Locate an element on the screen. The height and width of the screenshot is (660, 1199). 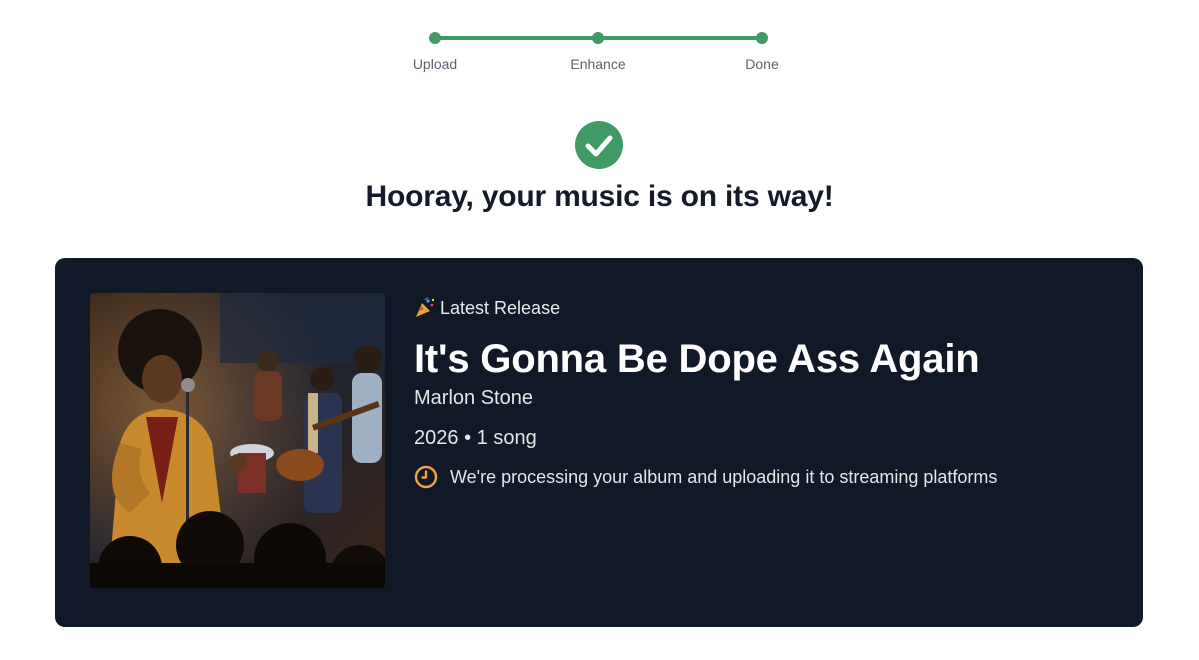
clock-icon is located at coordinates (426, 477).